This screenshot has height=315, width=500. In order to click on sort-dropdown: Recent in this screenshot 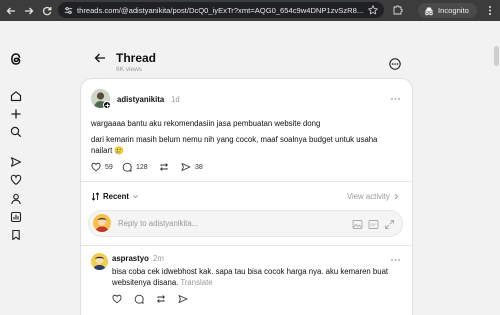, I will do `click(115, 196)`.